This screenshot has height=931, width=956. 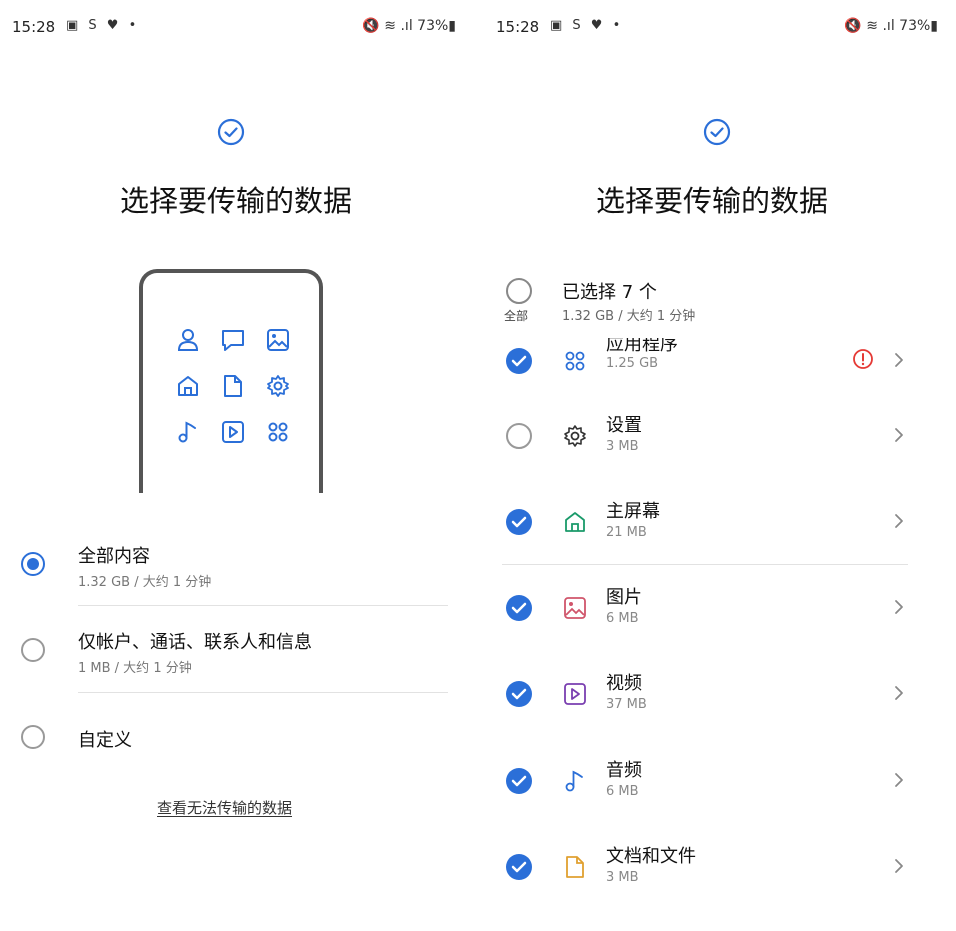 I want to click on documents-label: 文档和文件, so click(x=651, y=856).